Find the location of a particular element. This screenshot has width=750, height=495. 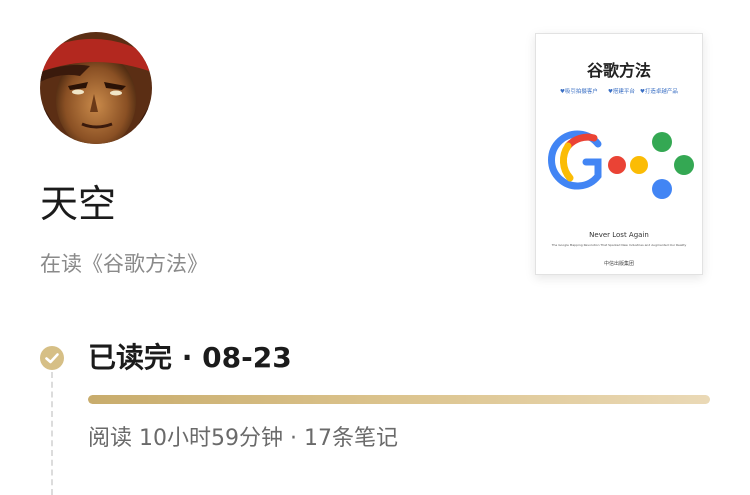

reading-status: 在读《谷歌方法》 is located at coordinates (124, 264).